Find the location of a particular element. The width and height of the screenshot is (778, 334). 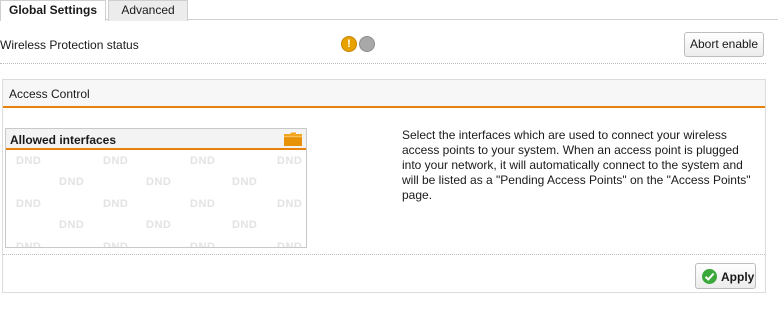

folder-icon is located at coordinates (293, 139).